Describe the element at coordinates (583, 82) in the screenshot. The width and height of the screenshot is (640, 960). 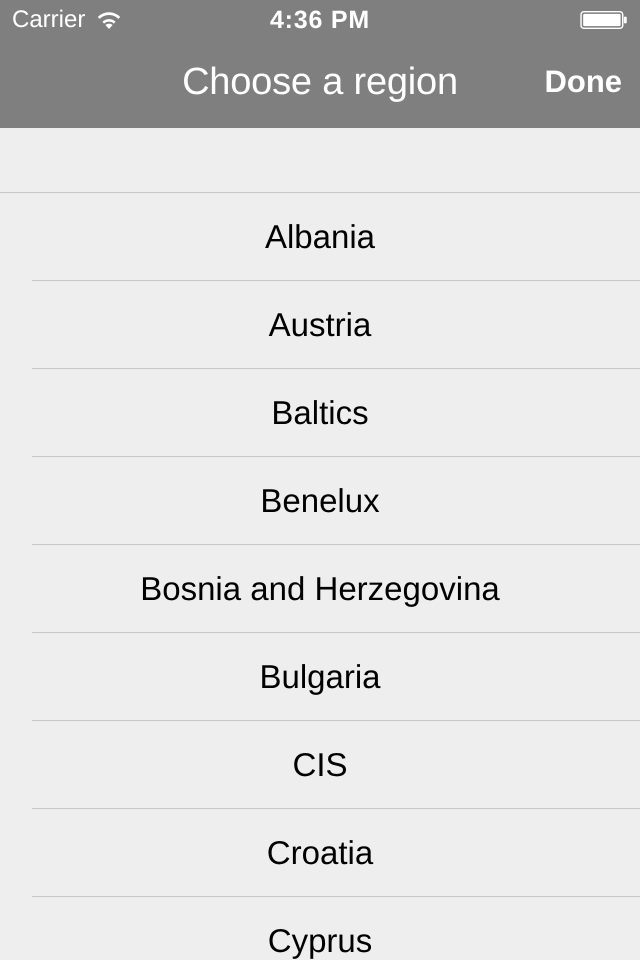
I see `done-button: Done` at that location.